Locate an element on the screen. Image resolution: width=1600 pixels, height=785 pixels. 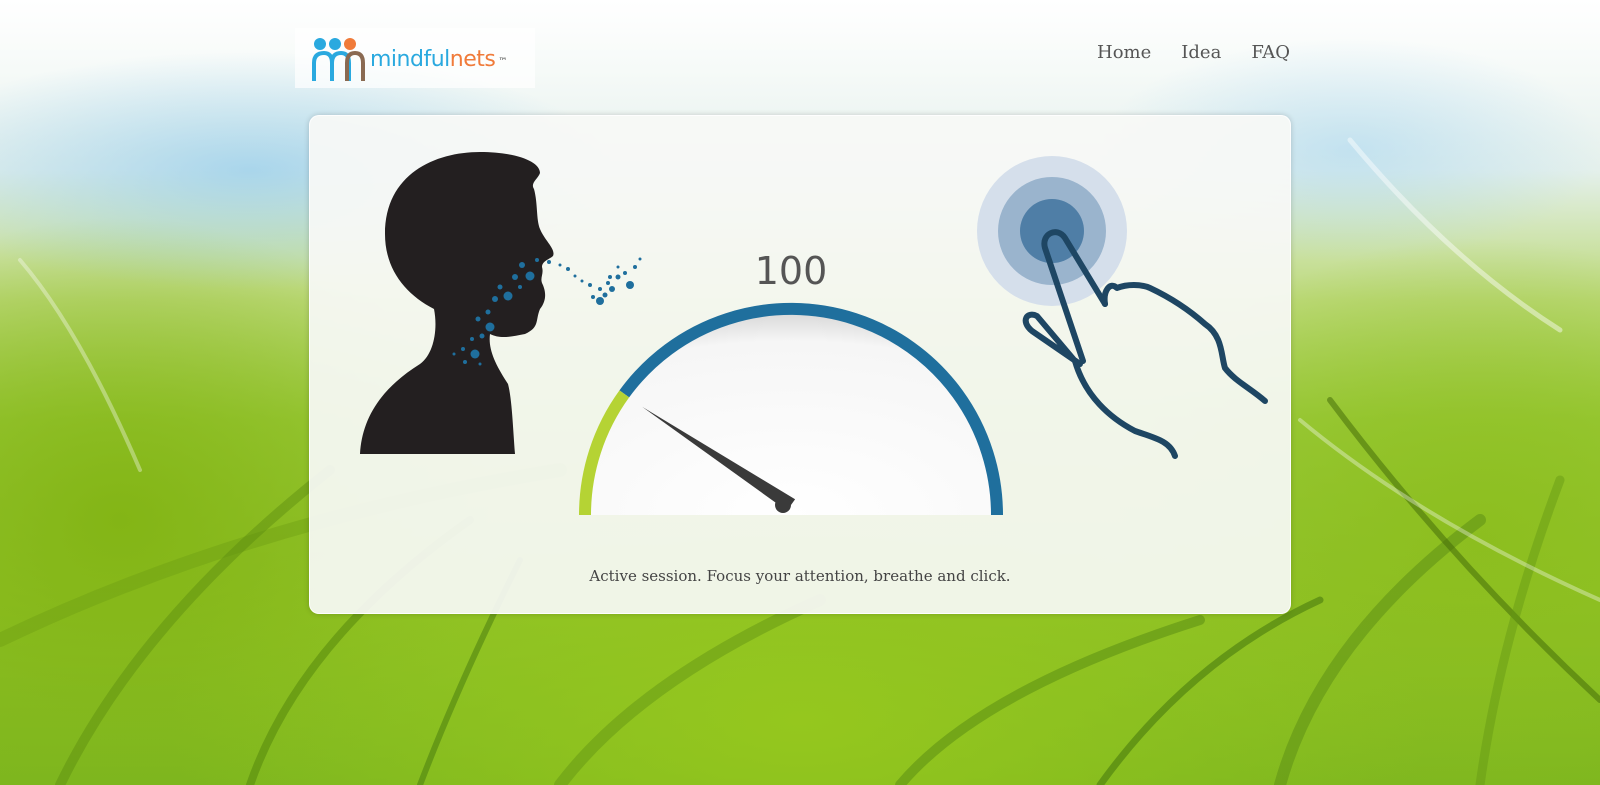
tap-hand-icon is located at coordinates (1122, 307).